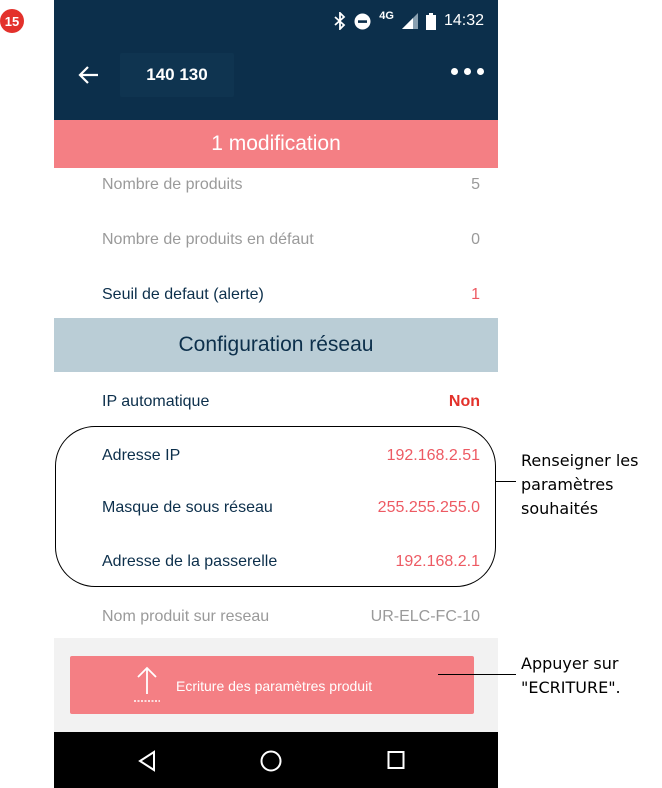  I want to click on row-value: UR-ELC-FC-10, so click(425, 616).